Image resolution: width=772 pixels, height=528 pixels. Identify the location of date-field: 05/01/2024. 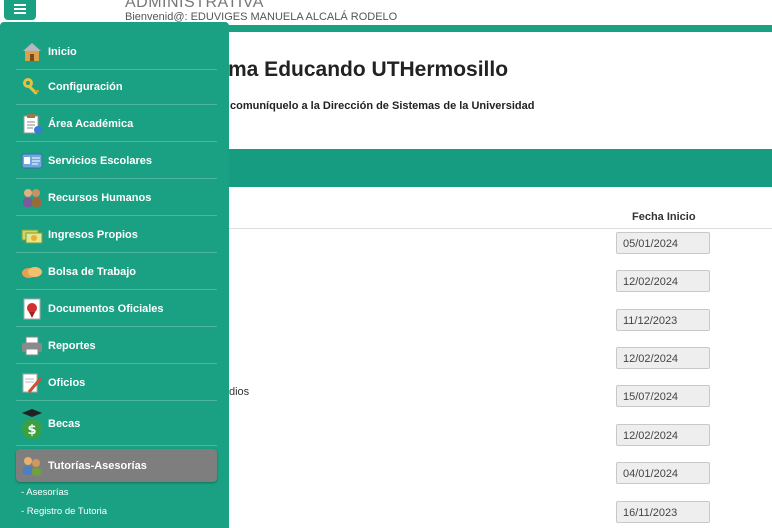
(663, 243).